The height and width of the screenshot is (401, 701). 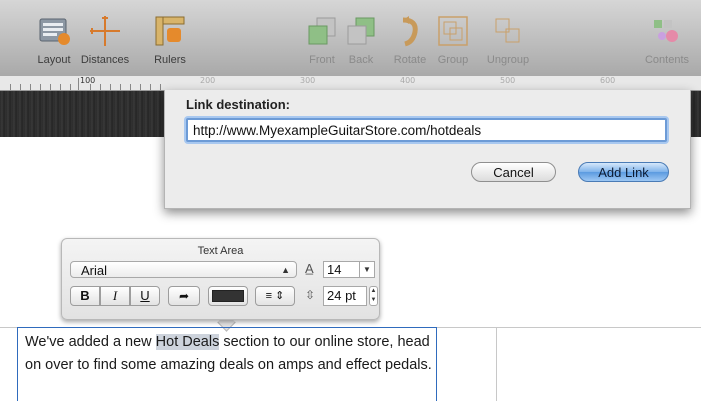 What do you see at coordinates (309, 268) in the screenshot?
I see `font-size-icon: A̲` at bounding box center [309, 268].